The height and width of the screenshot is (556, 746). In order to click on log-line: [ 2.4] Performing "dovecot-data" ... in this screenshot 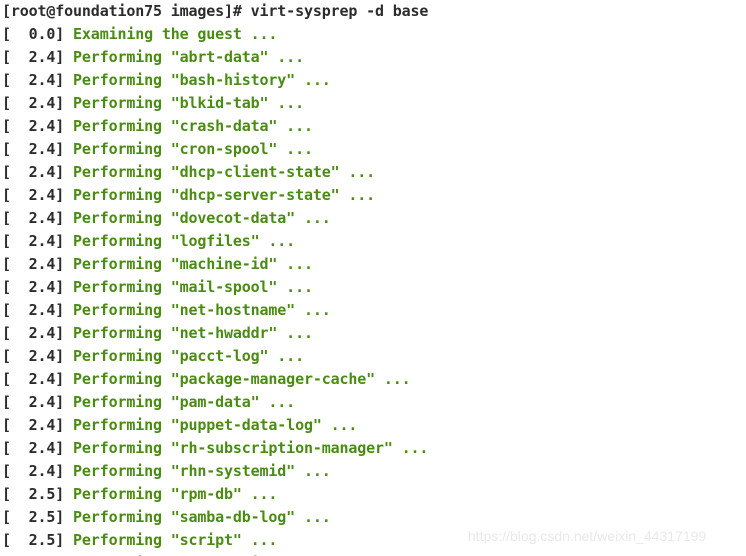, I will do `click(374, 218)`.